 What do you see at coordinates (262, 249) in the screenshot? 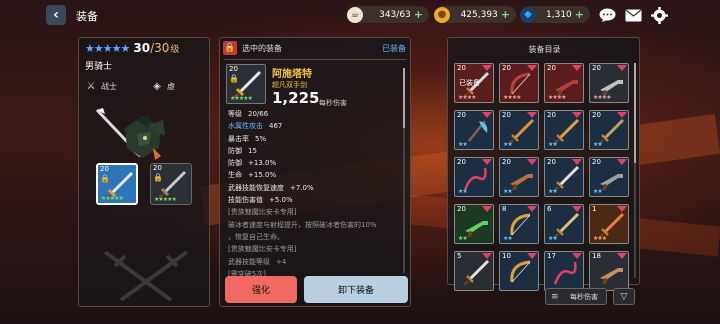
I see `stat-name: [贵族魅魔比安卡专用]` at bounding box center [262, 249].